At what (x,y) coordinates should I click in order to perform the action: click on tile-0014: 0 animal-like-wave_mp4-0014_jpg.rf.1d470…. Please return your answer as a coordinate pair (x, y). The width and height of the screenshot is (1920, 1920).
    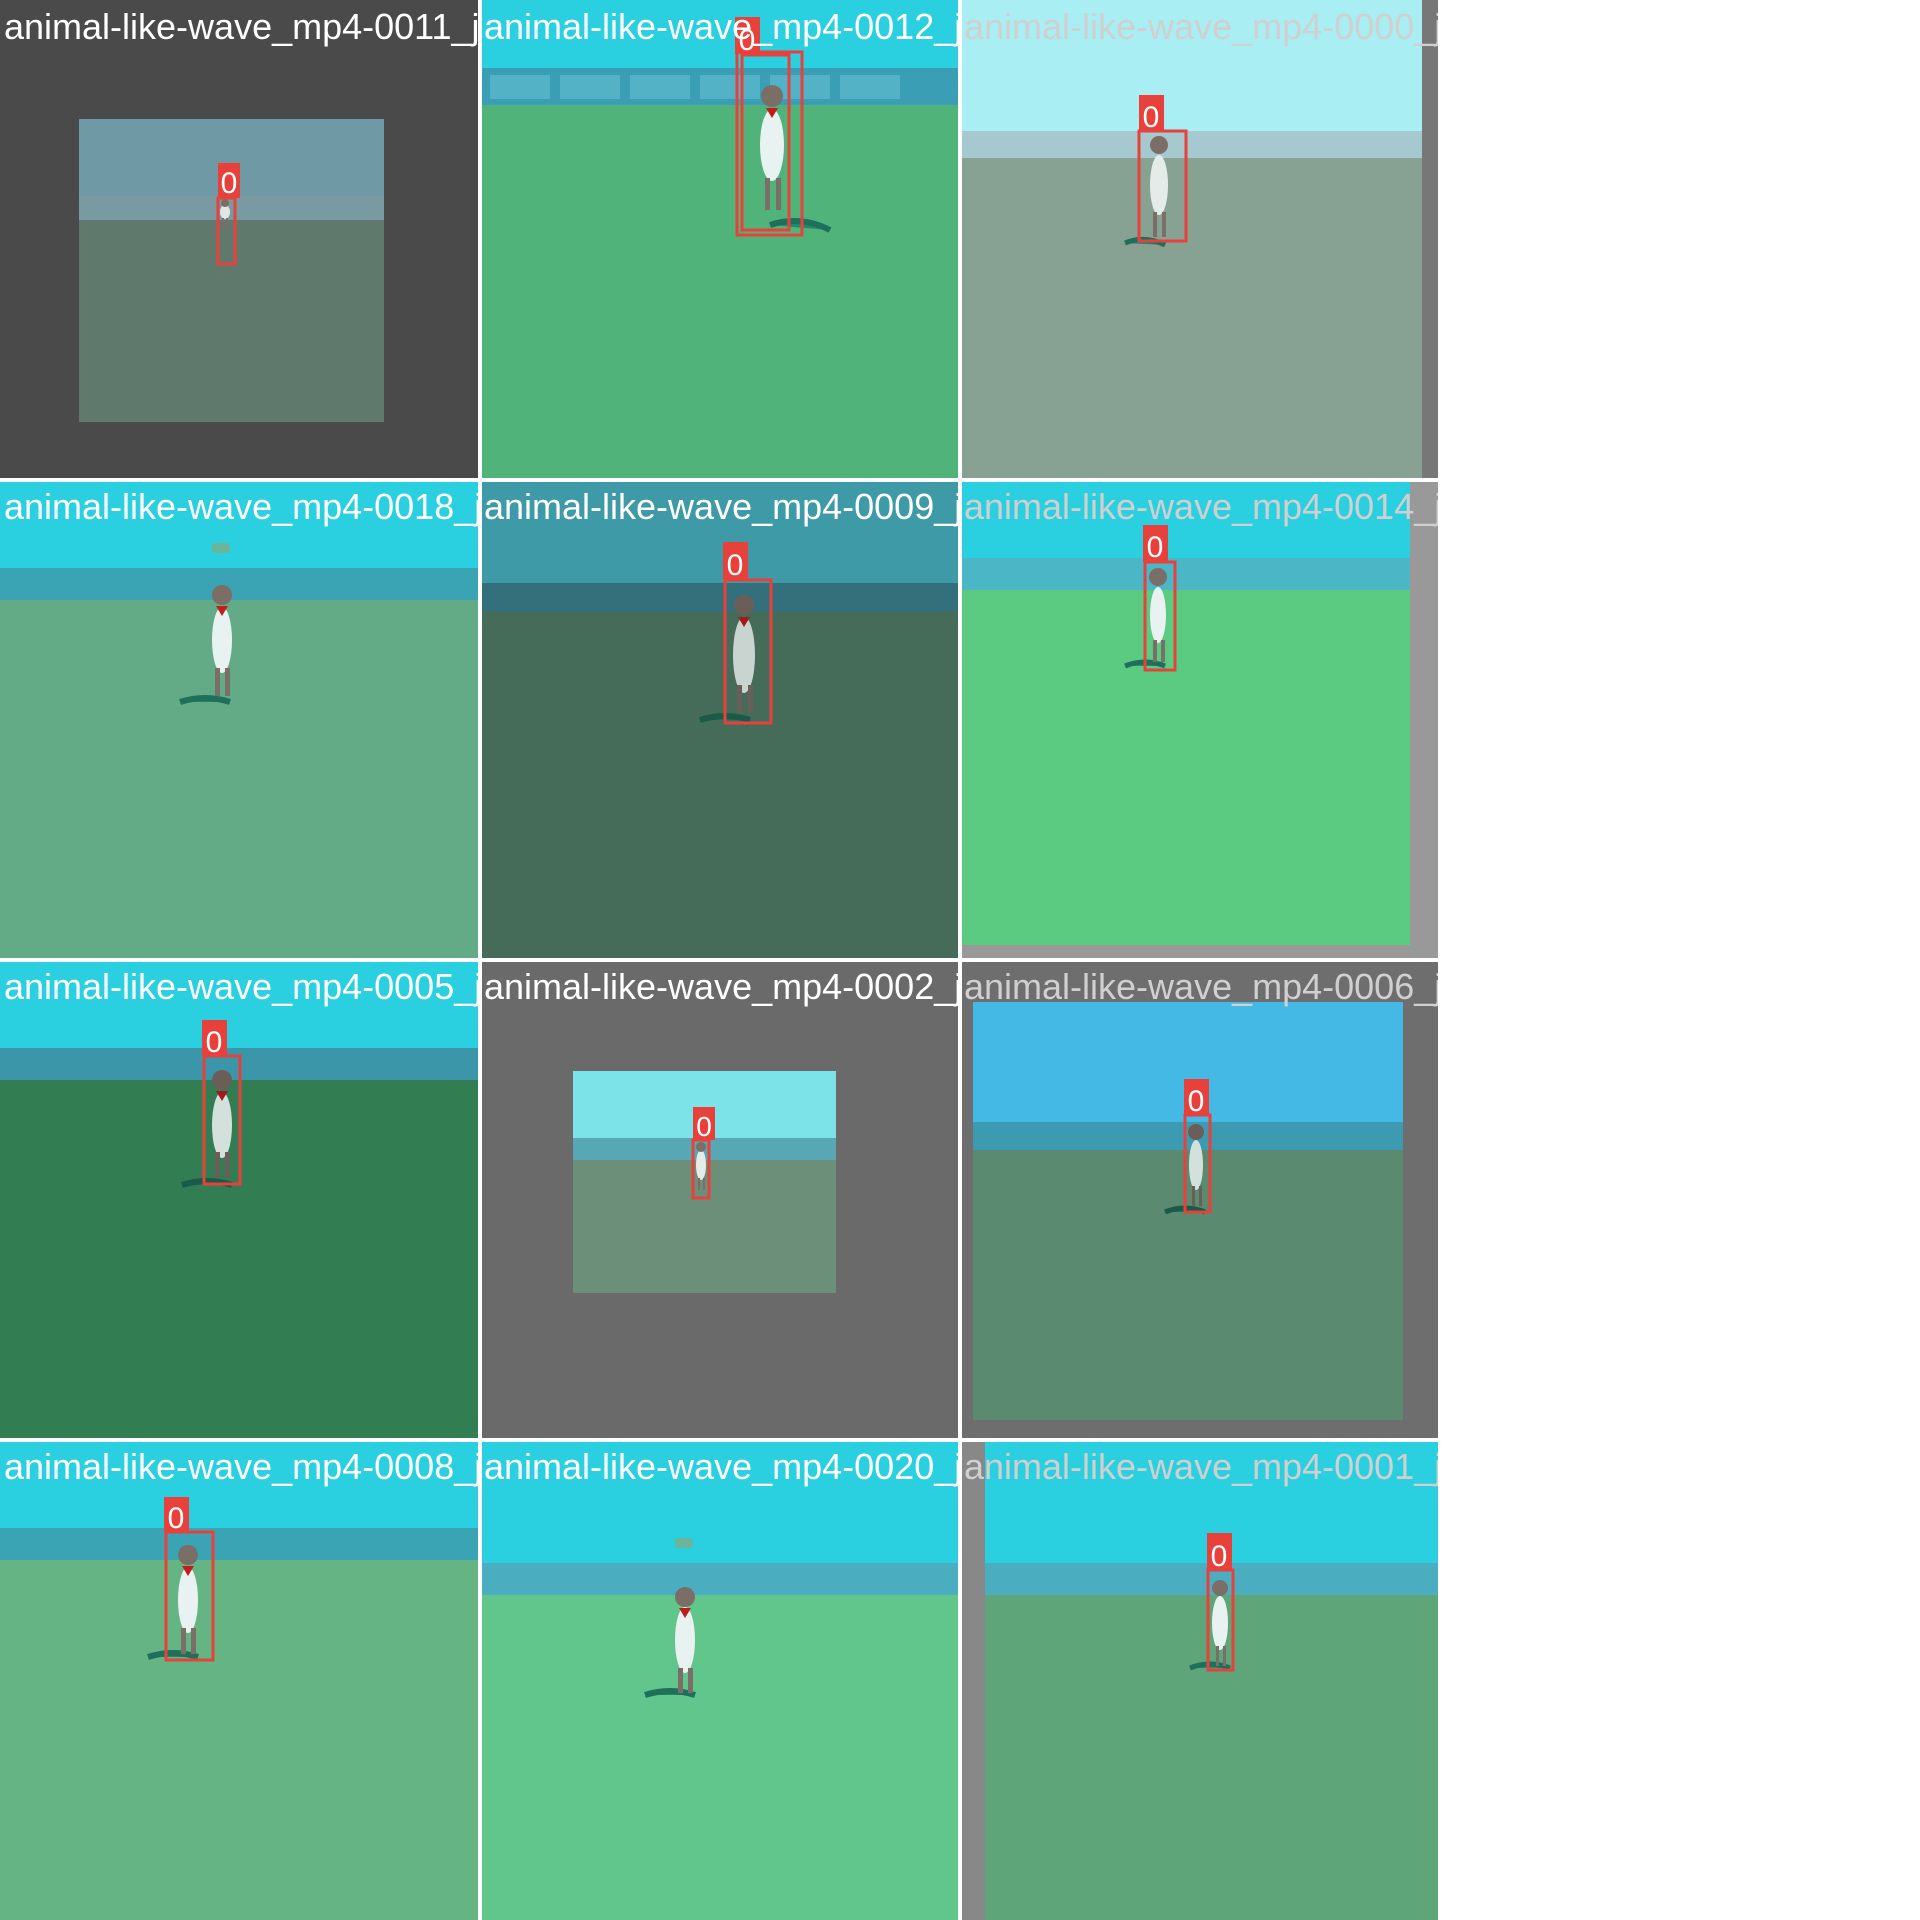
    Looking at the image, I should click on (1200, 720).